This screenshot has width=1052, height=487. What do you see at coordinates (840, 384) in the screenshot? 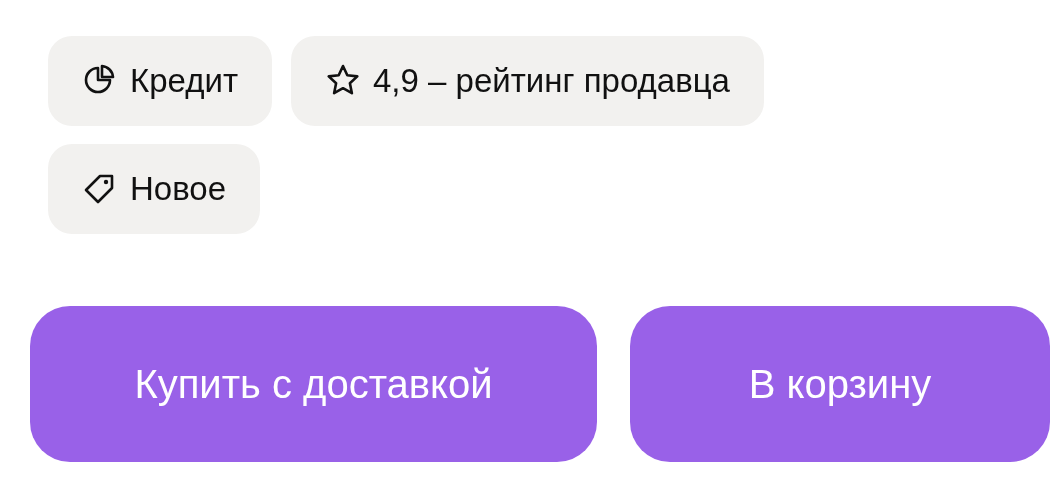
I see `add-to-cart-button: В корзину` at bounding box center [840, 384].